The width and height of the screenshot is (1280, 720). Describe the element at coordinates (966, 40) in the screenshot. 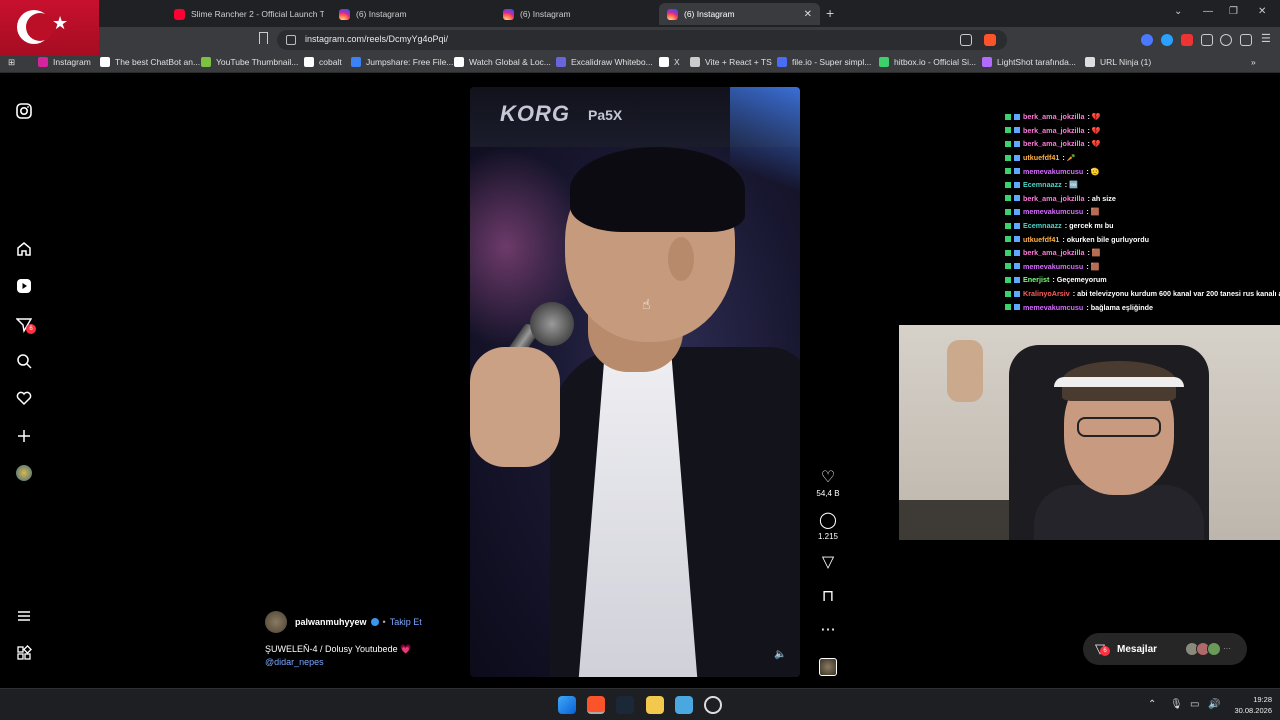

I see `cast-icon` at that location.